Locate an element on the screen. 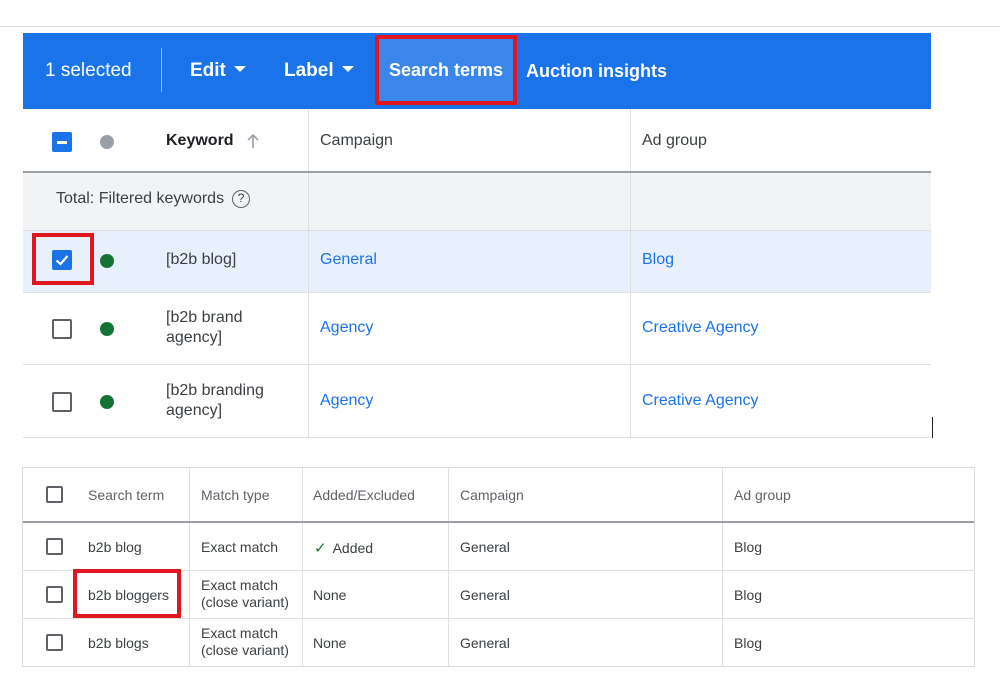  search-terms-button: Search terms is located at coordinates (446, 70).